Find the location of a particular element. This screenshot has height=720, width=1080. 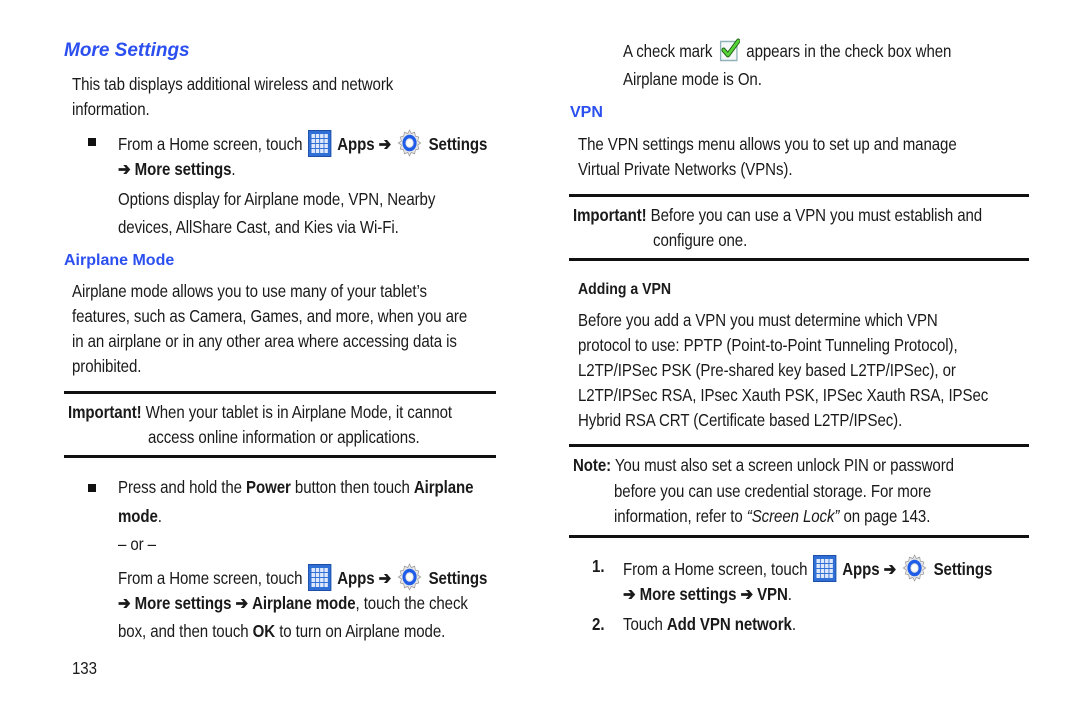

vpn-label: VPN is located at coordinates (772, 594).